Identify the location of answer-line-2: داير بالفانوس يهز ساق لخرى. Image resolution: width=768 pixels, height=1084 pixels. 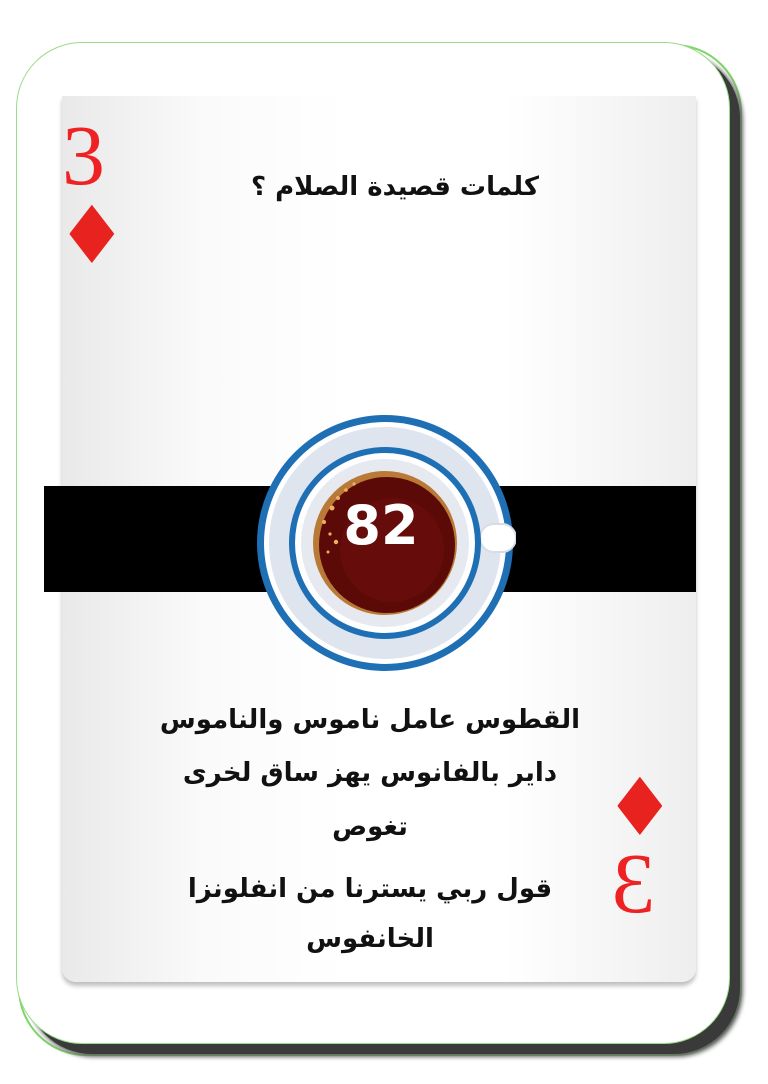
(370, 773).